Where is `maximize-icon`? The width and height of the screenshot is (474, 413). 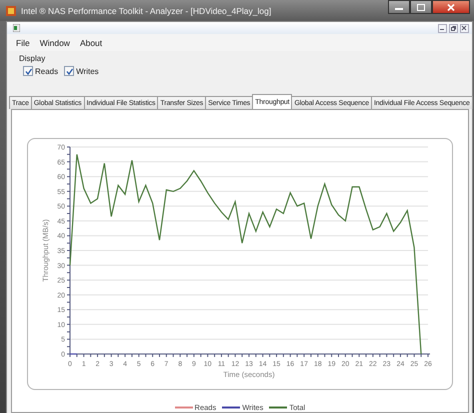
maximize-icon is located at coordinates (421, 7).